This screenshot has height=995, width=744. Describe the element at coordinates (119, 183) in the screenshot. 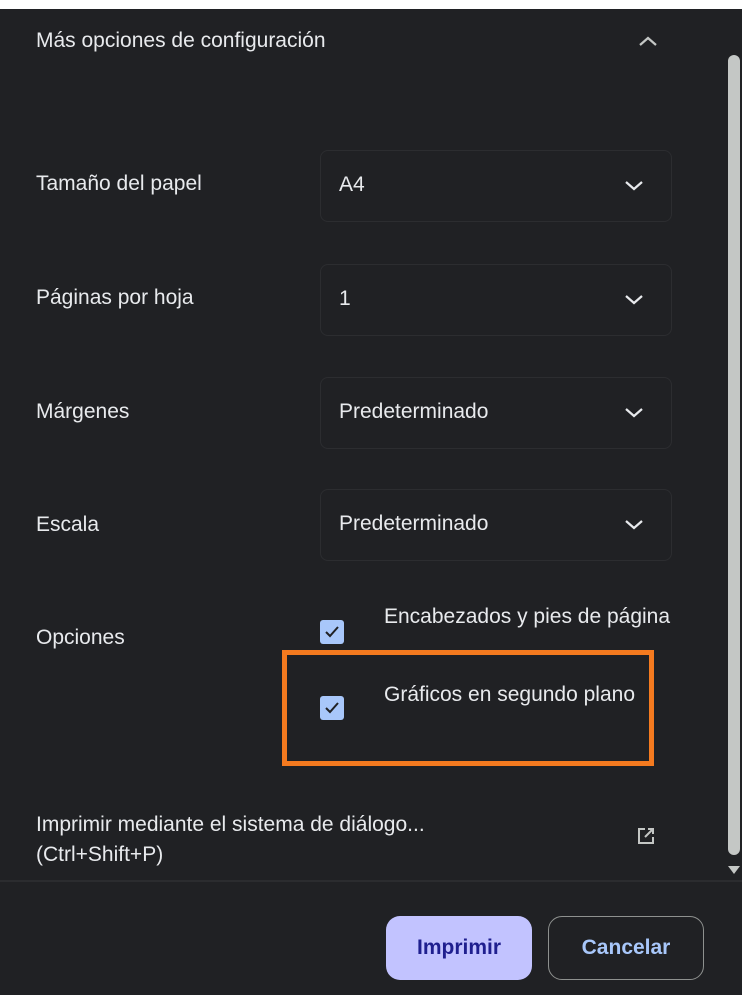

I see `paper-size-label: Tamaño del papel` at that location.